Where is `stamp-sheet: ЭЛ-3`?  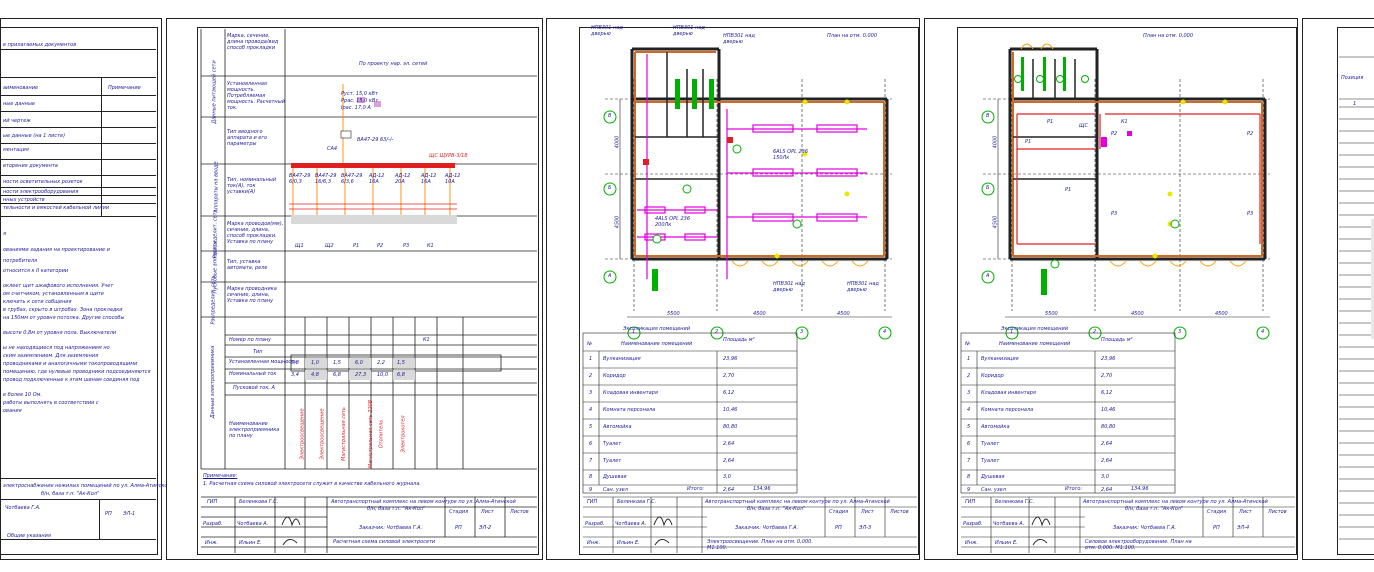 stamp-sheet: ЭЛ-3 is located at coordinates (865, 528).